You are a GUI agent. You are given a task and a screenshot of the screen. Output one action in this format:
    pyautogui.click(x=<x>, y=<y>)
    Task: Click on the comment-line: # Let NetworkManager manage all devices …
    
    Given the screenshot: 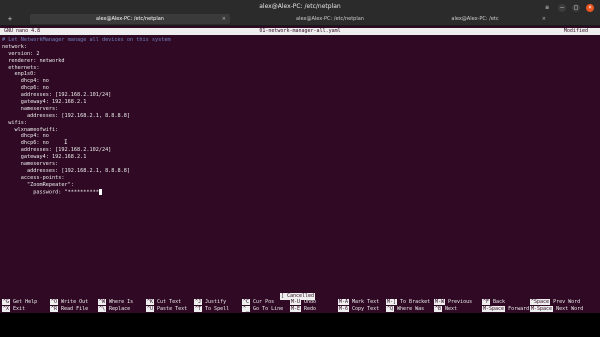 What is the action you would take?
    pyautogui.click(x=300, y=40)
    